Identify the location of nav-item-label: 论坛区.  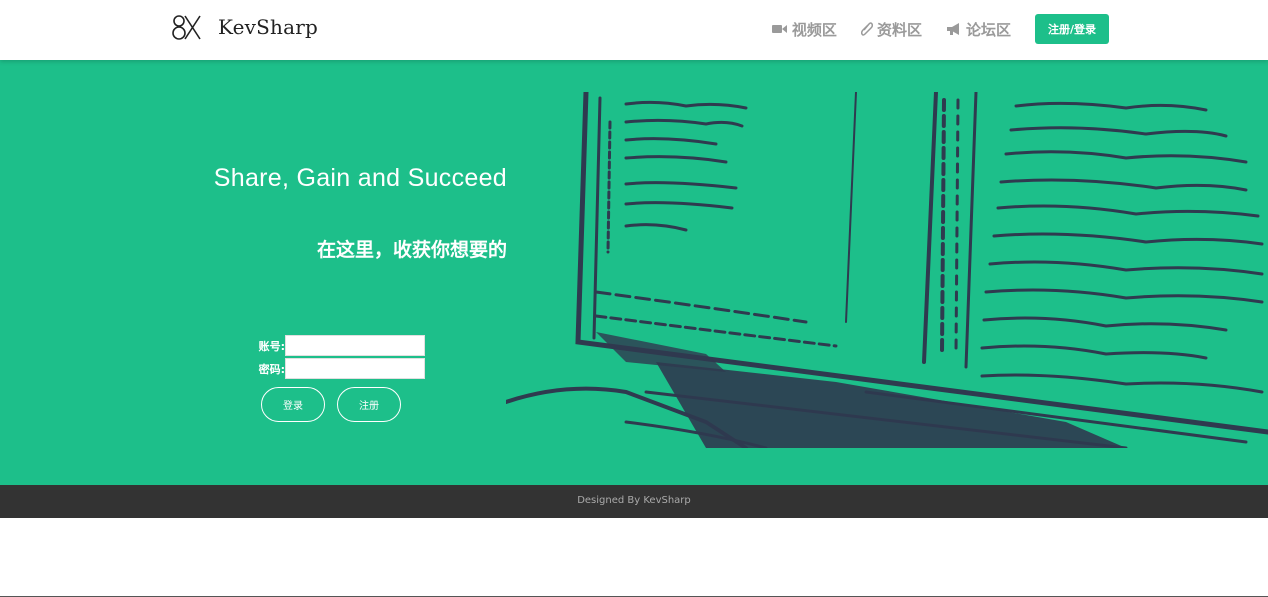
(988, 29).